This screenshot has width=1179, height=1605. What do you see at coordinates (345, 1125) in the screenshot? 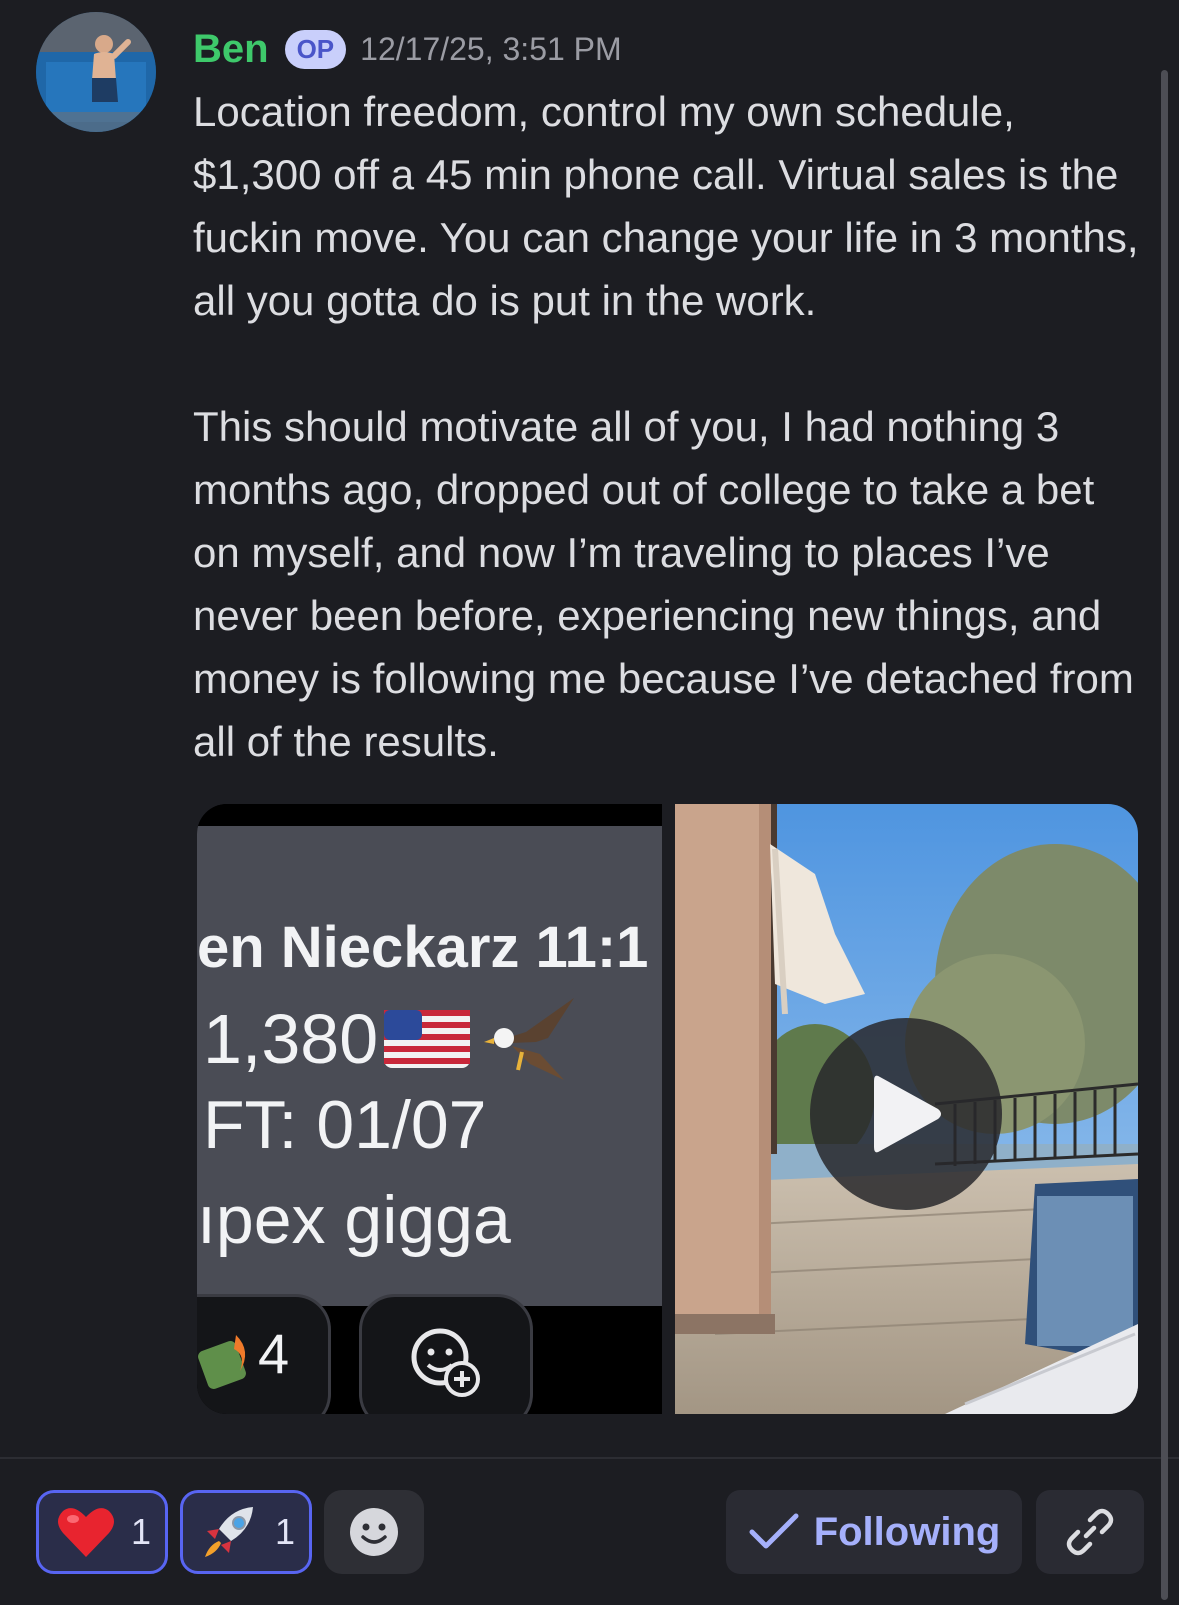
I see `screenshot-ft-line: FT: 01/07` at bounding box center [345, 1125].